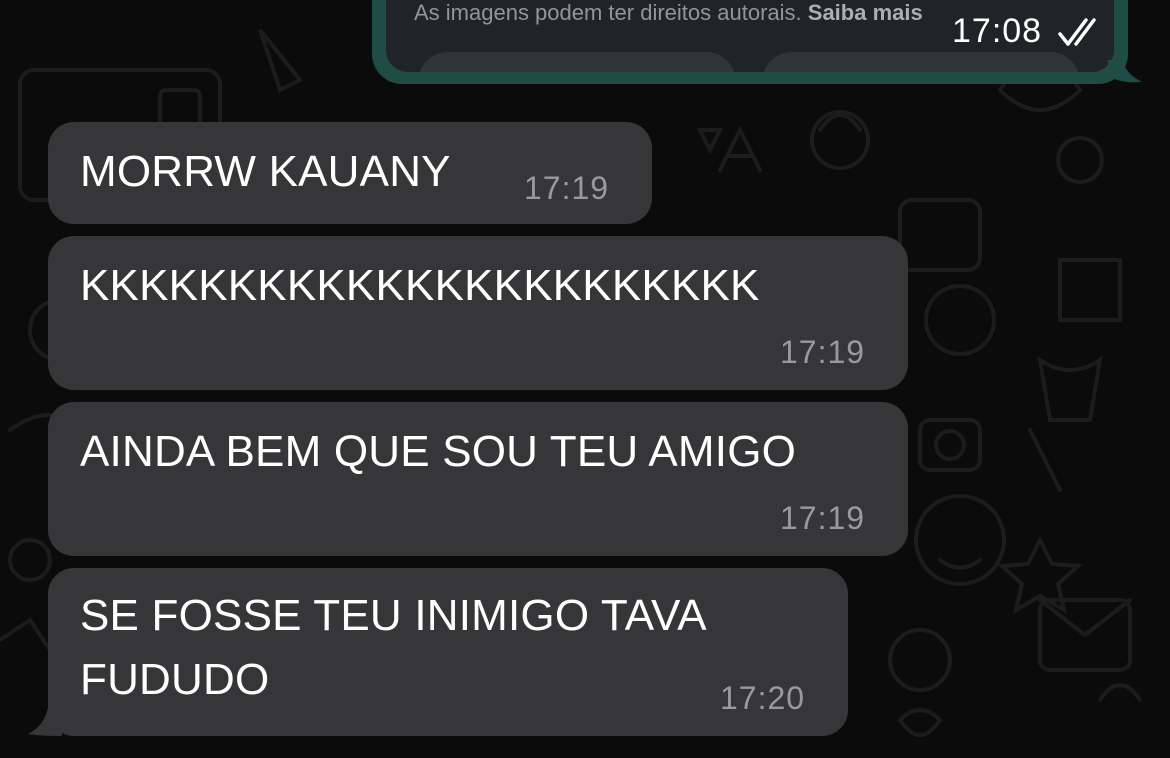 This screenshot has height=758, width=1170. What do you see at coordinates (393, 647) in the screenshot?
I see `message-text: SE FOSSE TEU INIMIGO TAVA FUDUDO` at bounding box center [393, 647].